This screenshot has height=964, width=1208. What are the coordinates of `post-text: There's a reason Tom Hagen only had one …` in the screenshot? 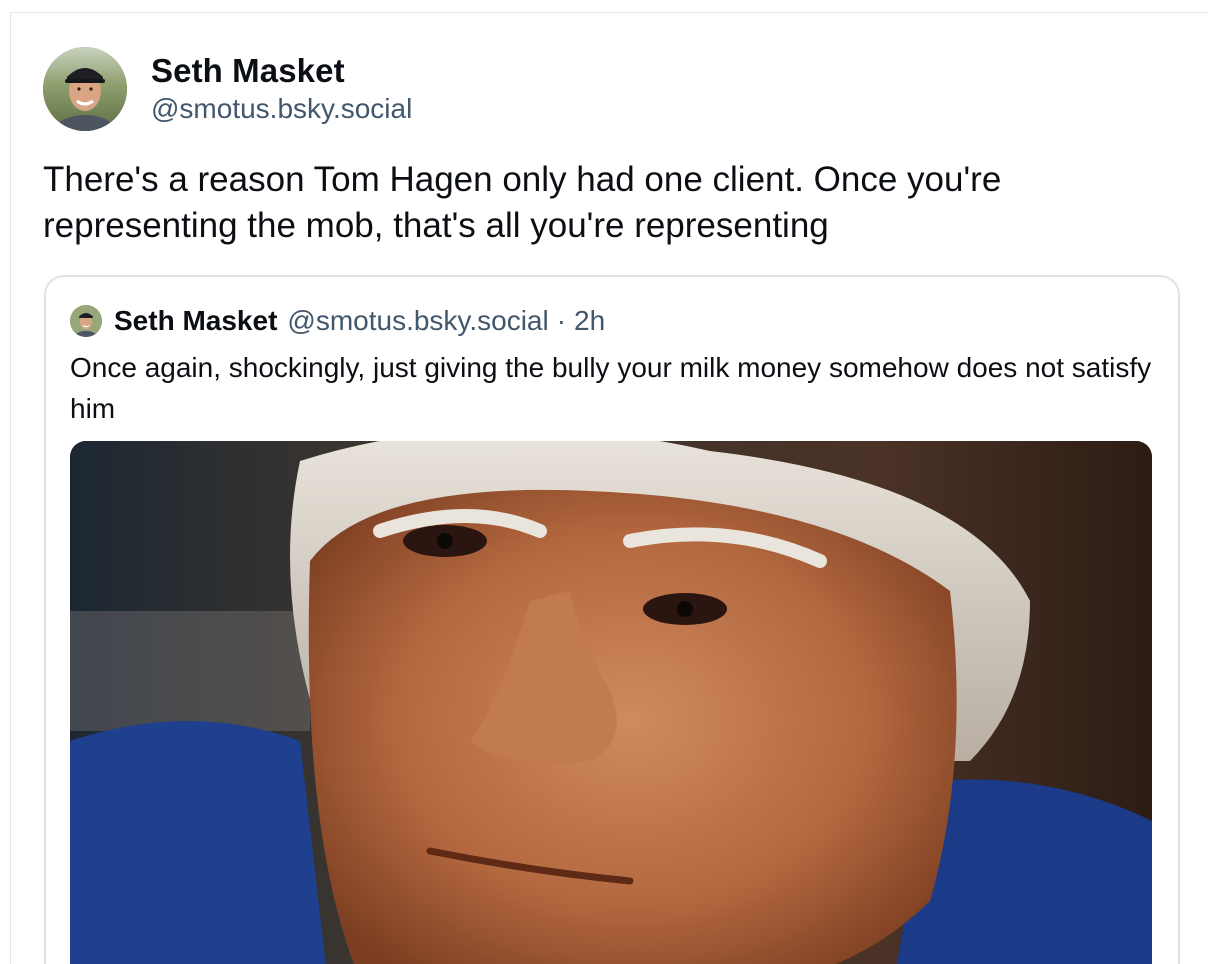 It's located at (522, 202).